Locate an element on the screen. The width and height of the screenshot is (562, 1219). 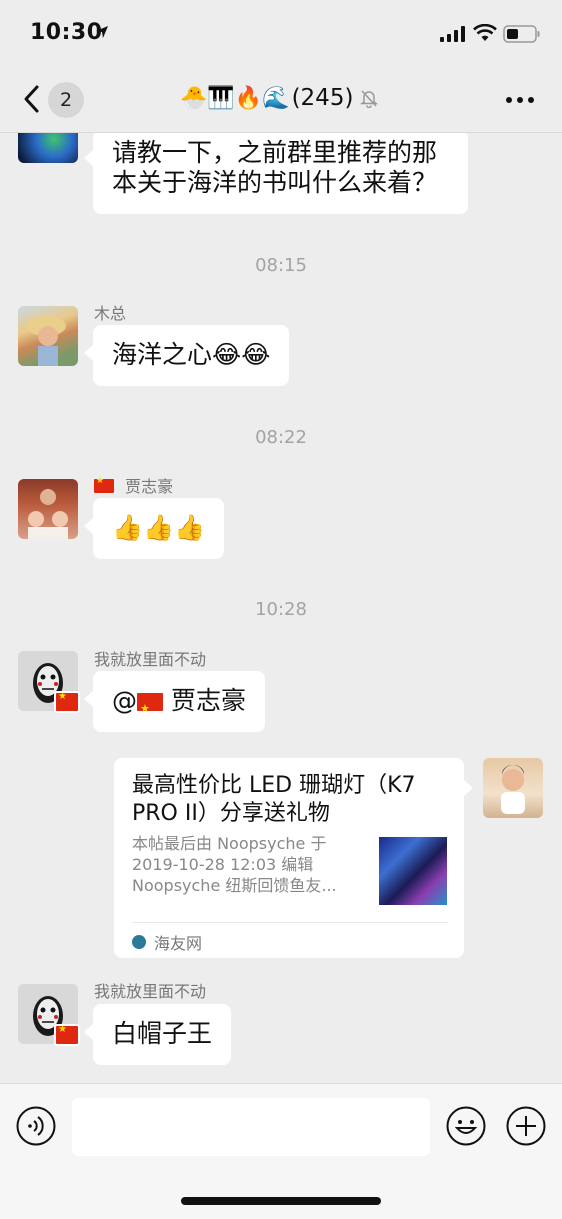
link-card-thumbnail is located at coordinates (413, 871).